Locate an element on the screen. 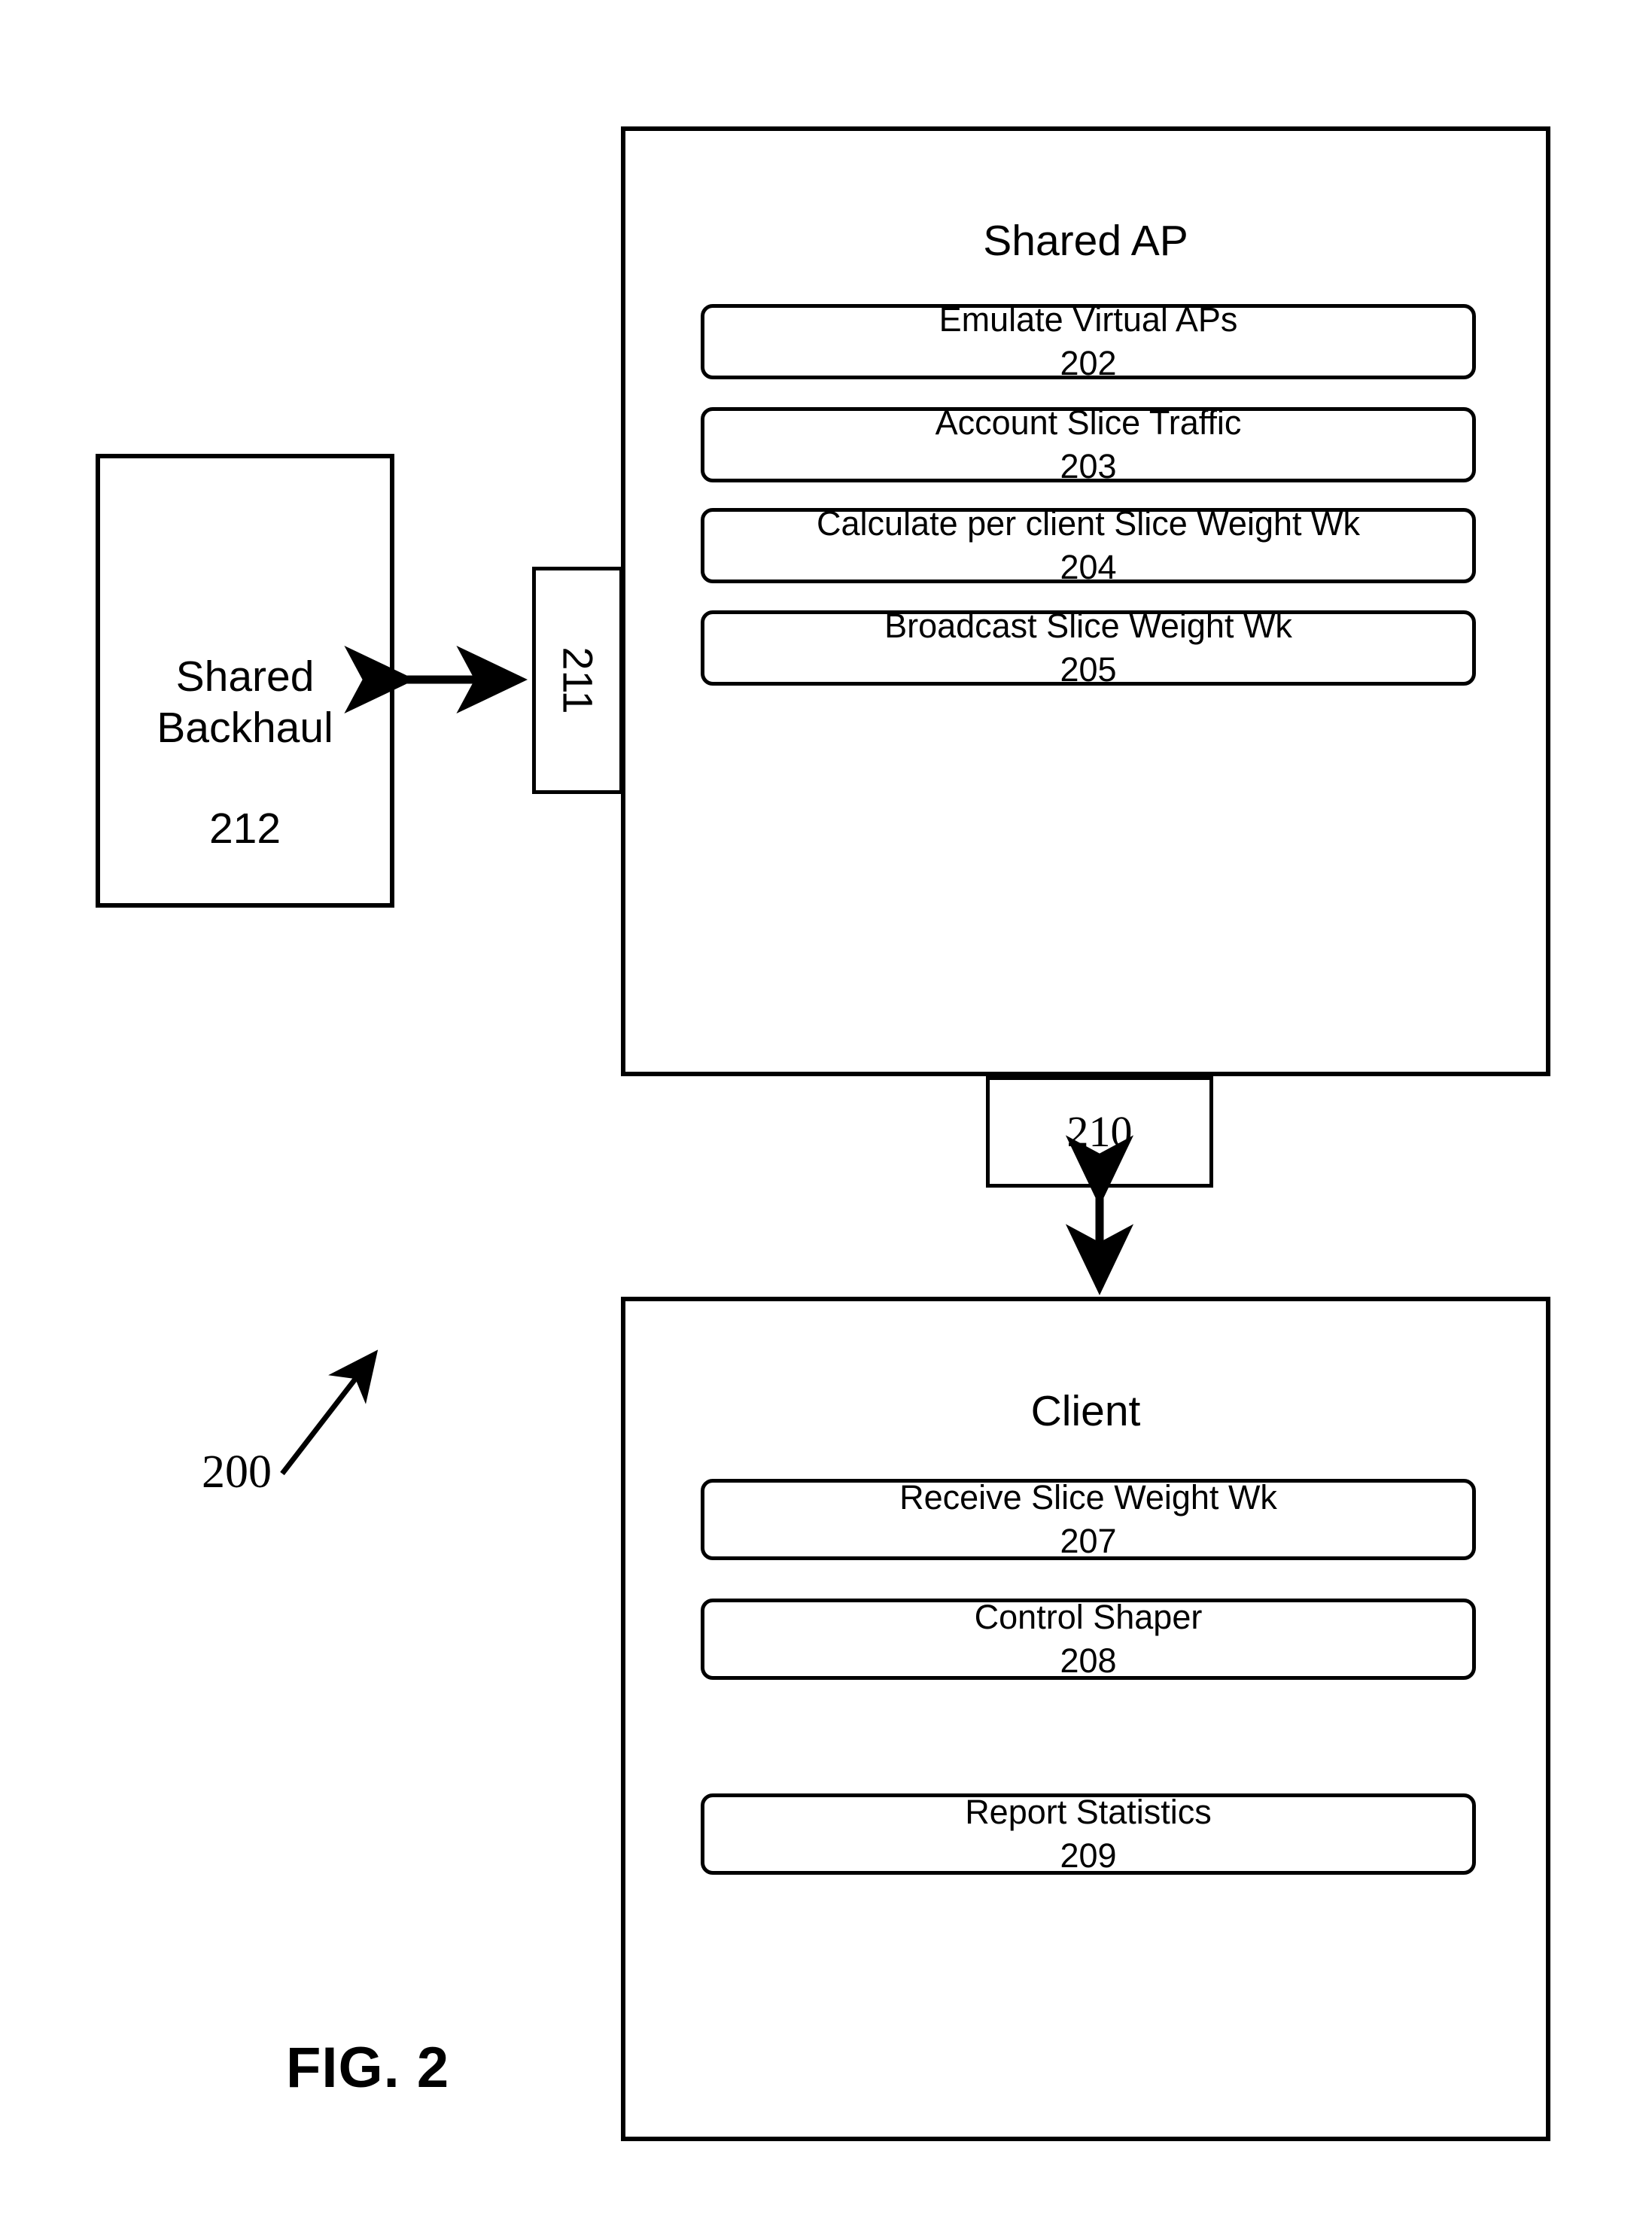  shared-backhaul-title: Shared Backhaul 212 is located at coordinates (245, 727).